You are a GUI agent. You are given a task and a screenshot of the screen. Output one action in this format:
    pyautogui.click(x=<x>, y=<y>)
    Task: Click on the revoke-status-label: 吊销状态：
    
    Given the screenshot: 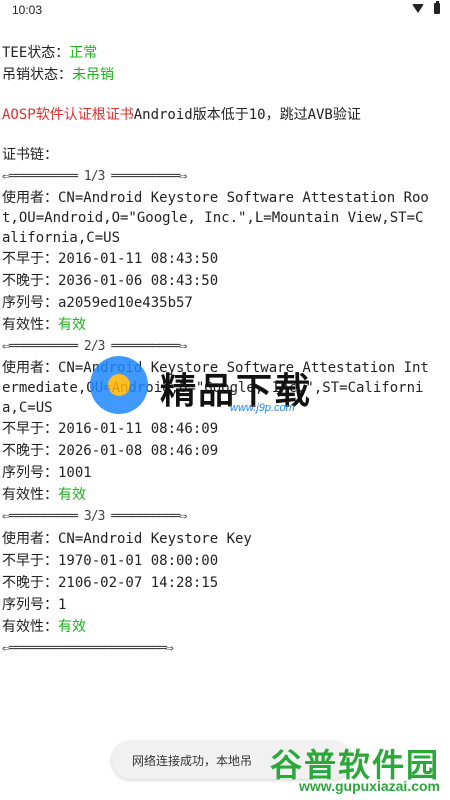 What is the action you would take?
    pyautogui.click(x=37, y=75)
    